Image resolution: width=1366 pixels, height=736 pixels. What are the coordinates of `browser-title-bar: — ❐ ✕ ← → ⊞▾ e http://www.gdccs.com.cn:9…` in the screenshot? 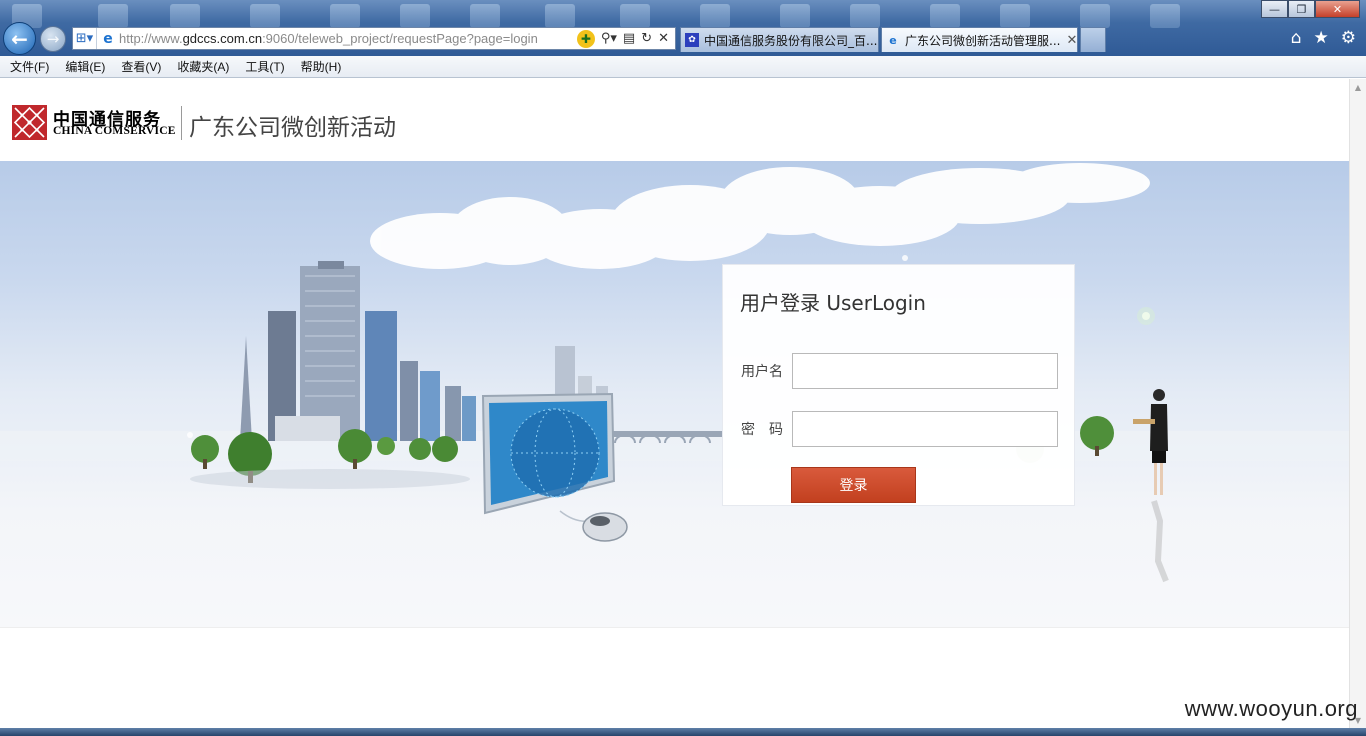 It's located at (683, 28).